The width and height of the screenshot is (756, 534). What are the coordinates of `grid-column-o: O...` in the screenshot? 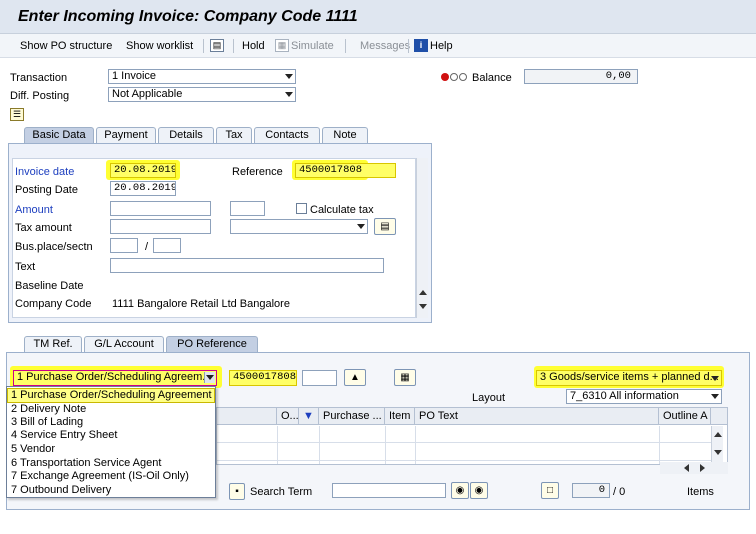 It's located at (288, 416).